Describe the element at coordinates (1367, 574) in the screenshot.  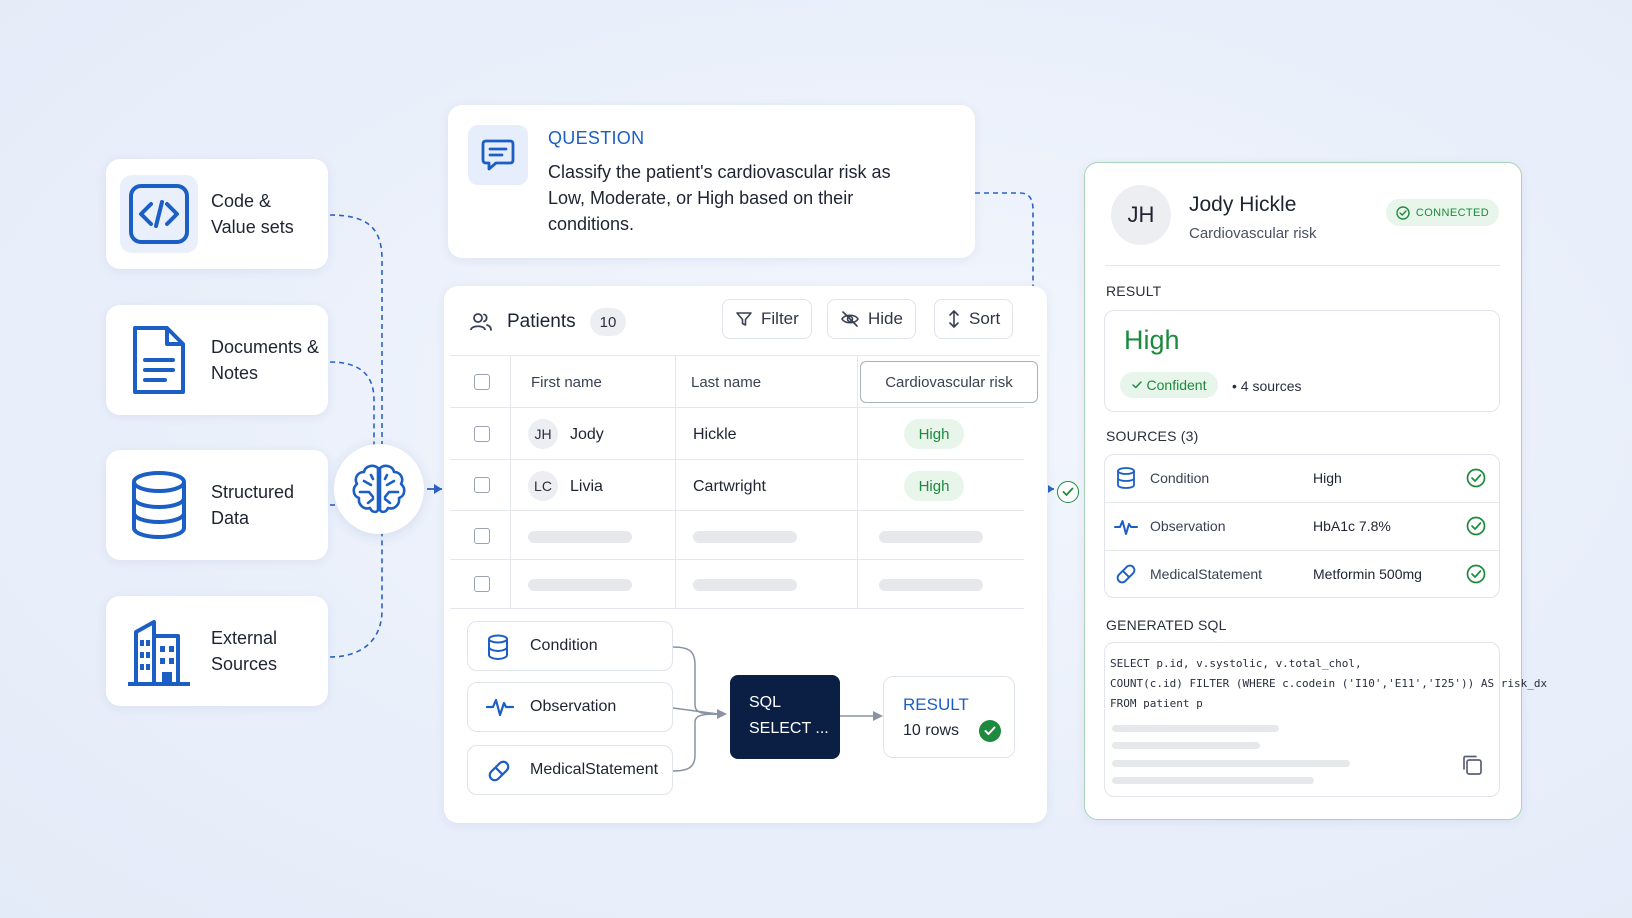
I see `source-value: Metformin 500mg` at that location.